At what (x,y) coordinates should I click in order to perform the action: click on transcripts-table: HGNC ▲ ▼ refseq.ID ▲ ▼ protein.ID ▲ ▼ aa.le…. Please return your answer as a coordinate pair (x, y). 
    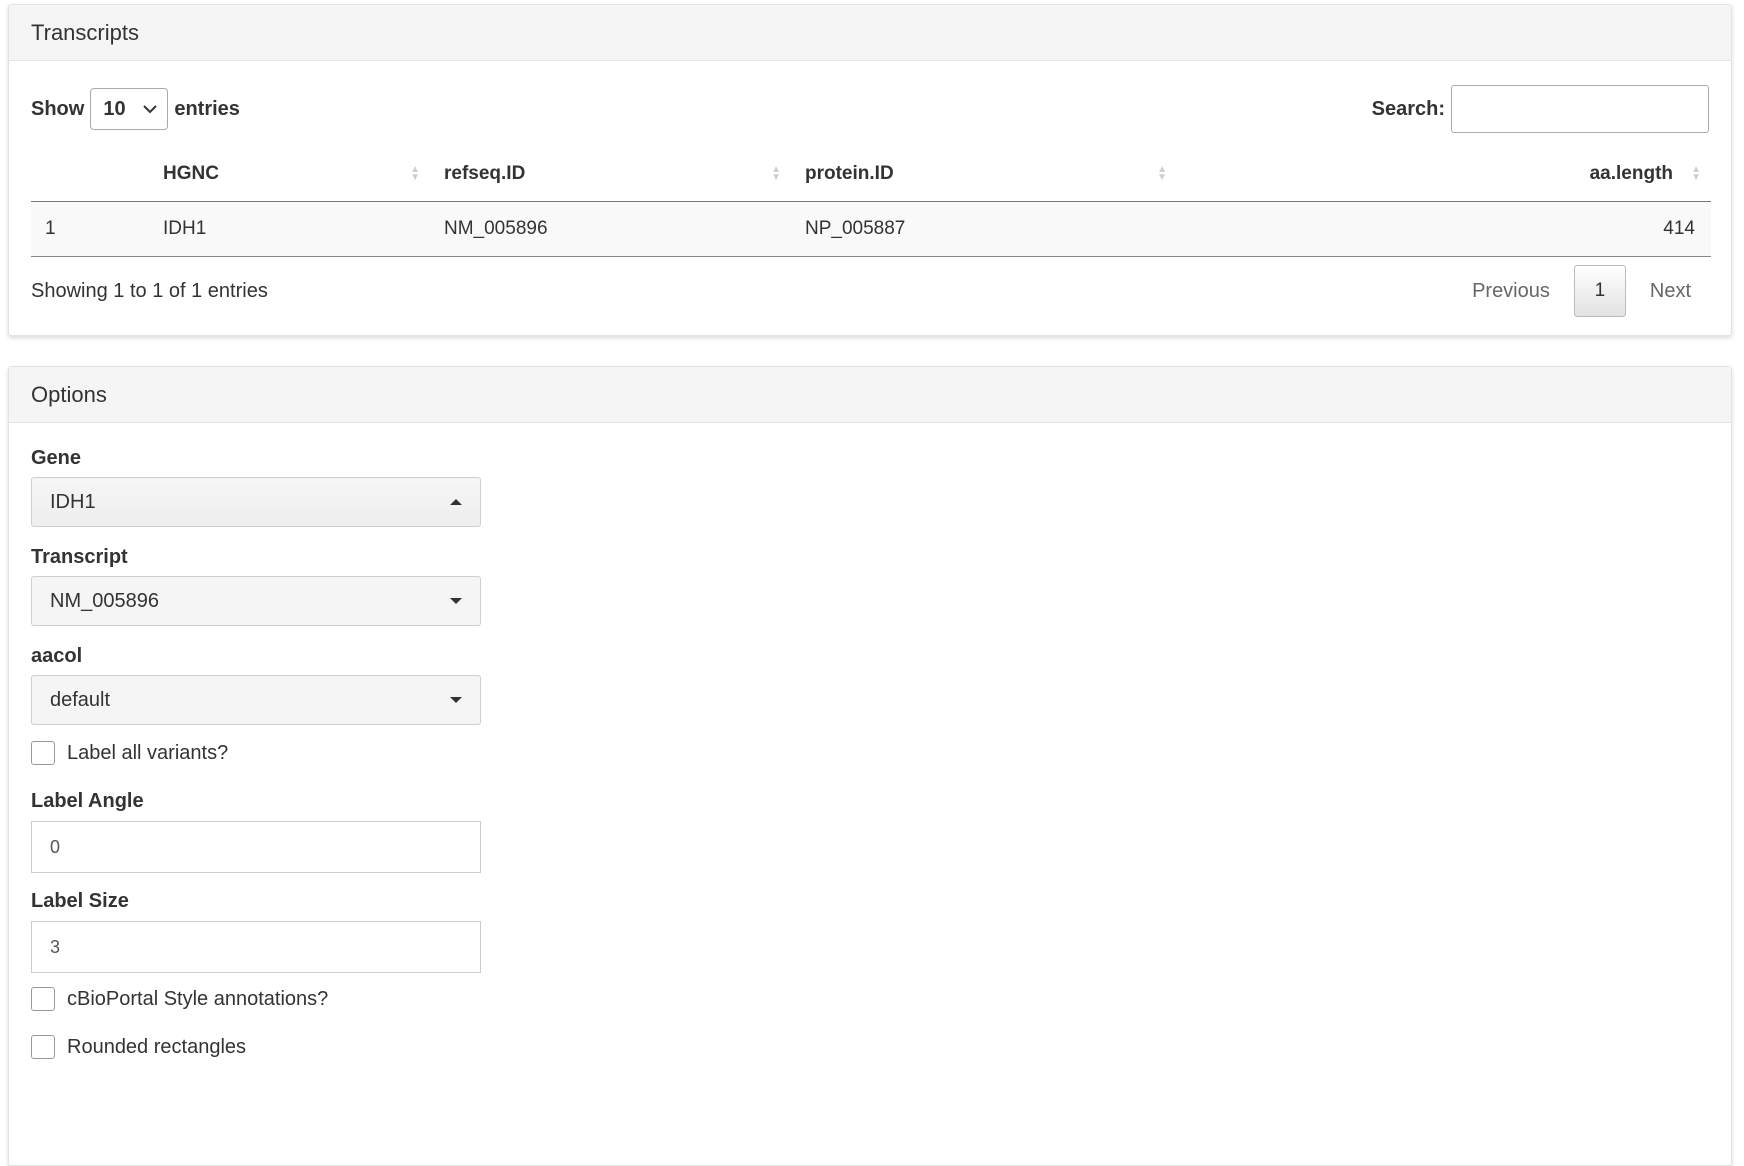
    Looking at the image, I should click on (871, 202).